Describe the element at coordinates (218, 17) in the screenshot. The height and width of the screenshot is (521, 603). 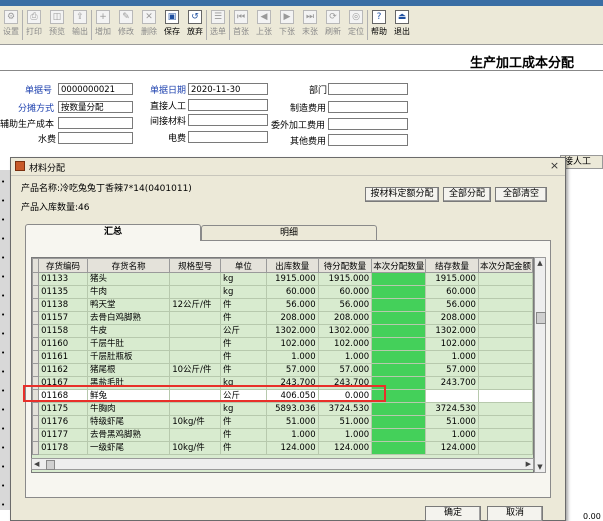
I see `select-icon: ☰` at that location.